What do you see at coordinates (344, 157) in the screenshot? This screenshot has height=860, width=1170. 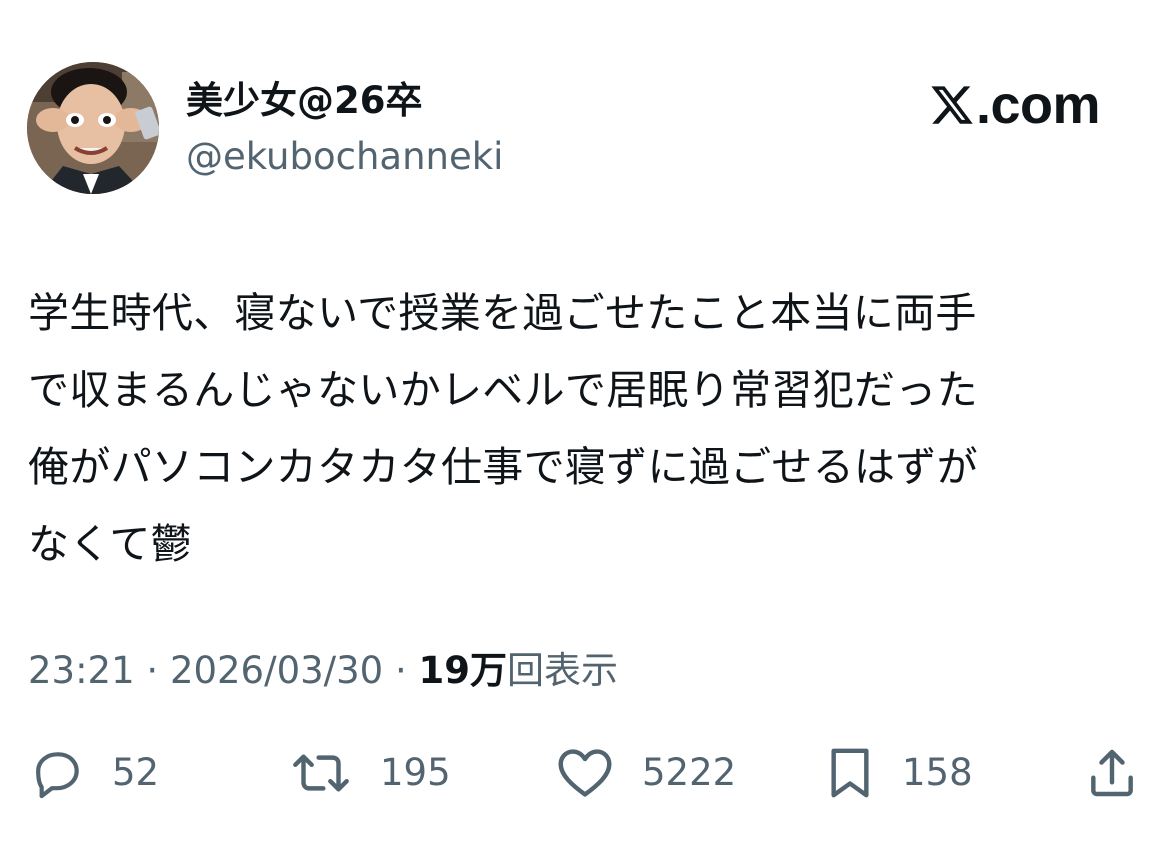 I see `user-handle: @ekubochanneki` at bounding box center [344, 157].